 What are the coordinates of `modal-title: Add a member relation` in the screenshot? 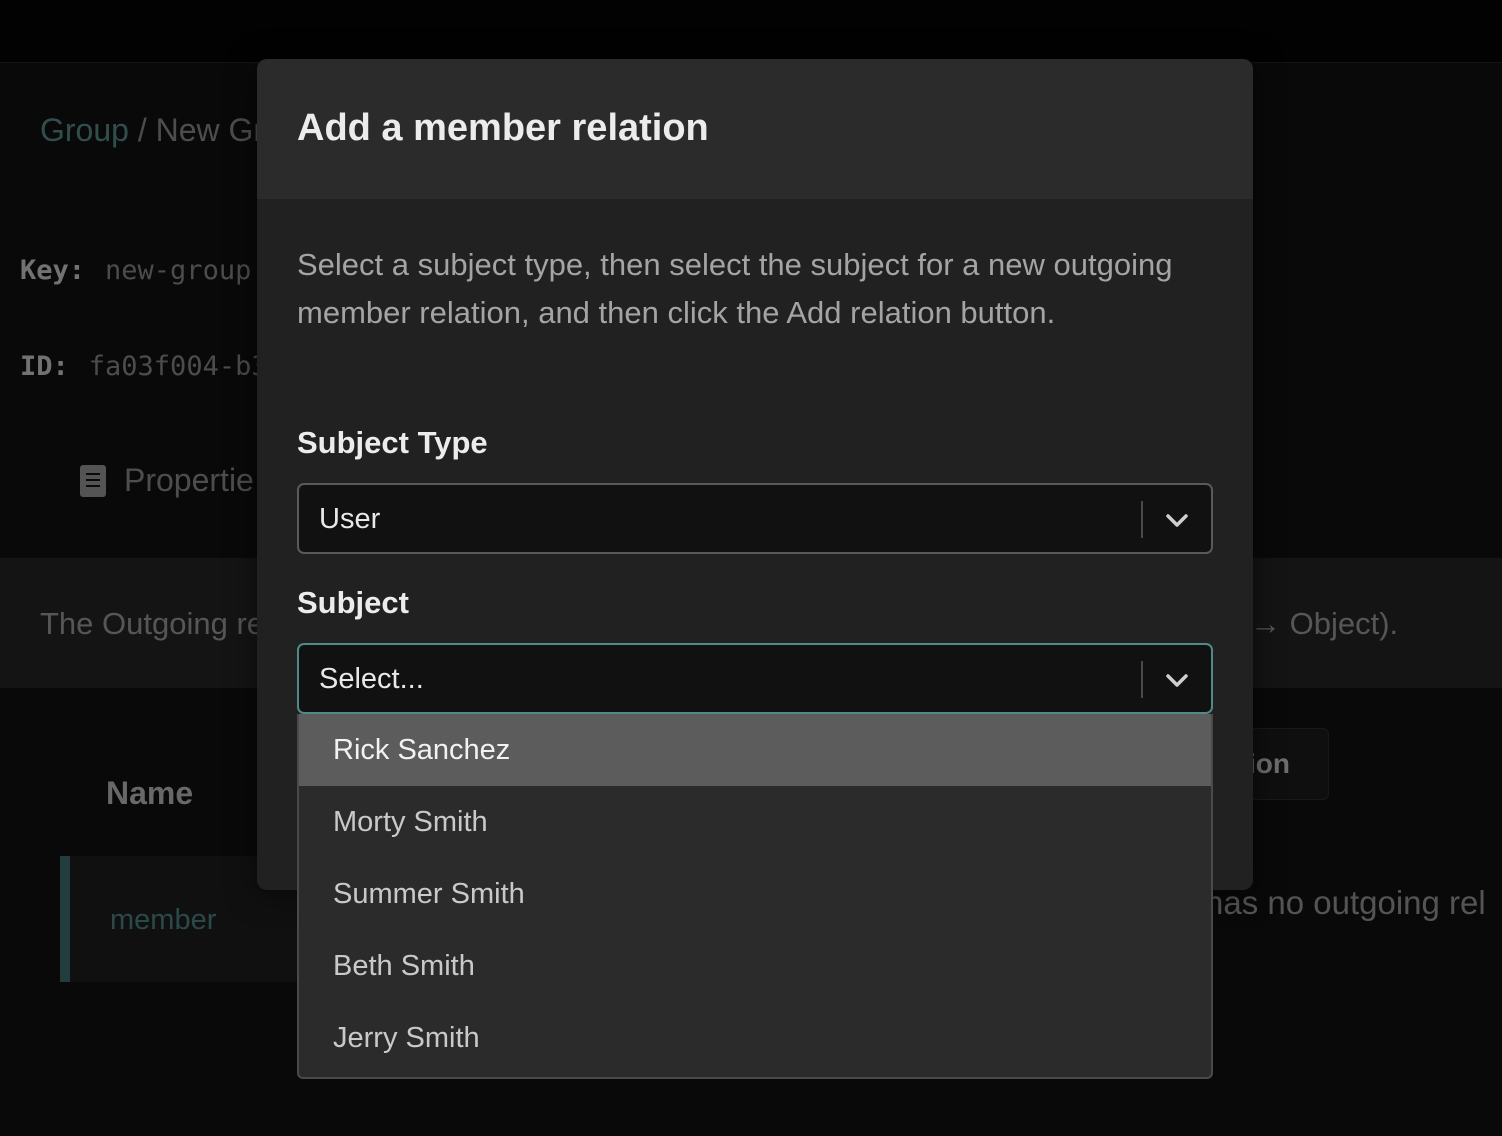 It's located at (503, 128).